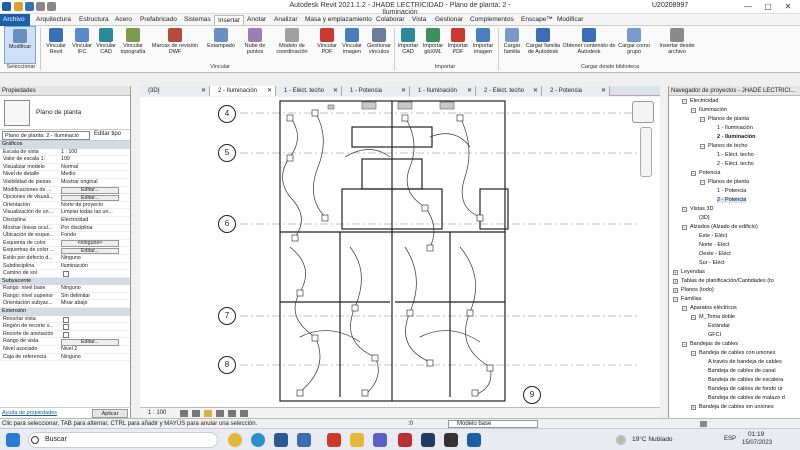  Describe the element at coordinates (543, 45) in the screenshot. I see `load-autodesk-family-button: Cargar familia de Autodesk` at that location.